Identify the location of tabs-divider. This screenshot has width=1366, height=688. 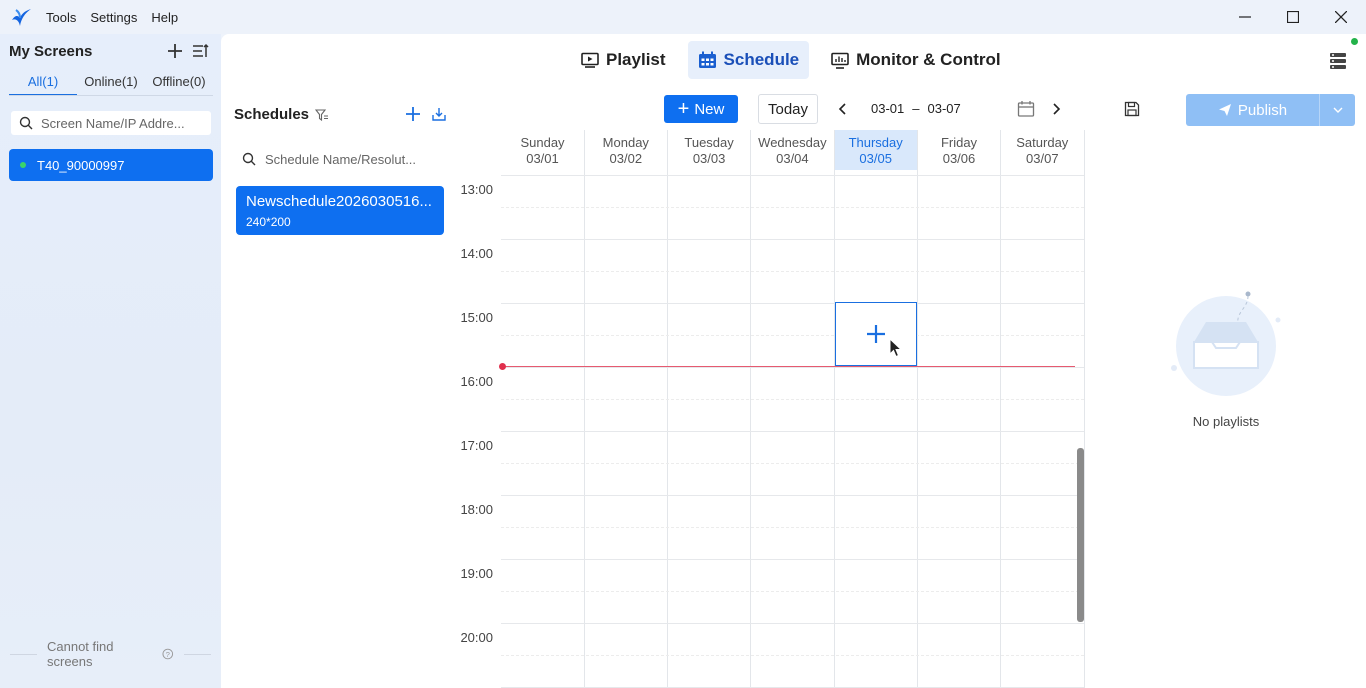
(111, 95).